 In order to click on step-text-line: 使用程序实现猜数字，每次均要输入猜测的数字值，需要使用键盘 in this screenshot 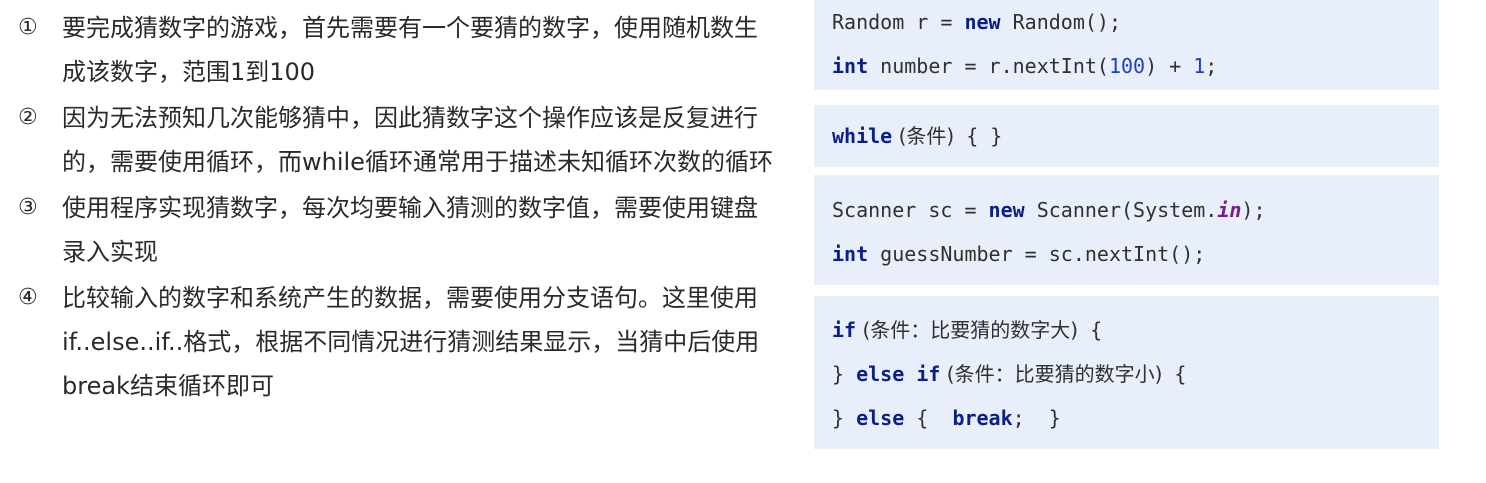, I will do `click(410, 208)`.